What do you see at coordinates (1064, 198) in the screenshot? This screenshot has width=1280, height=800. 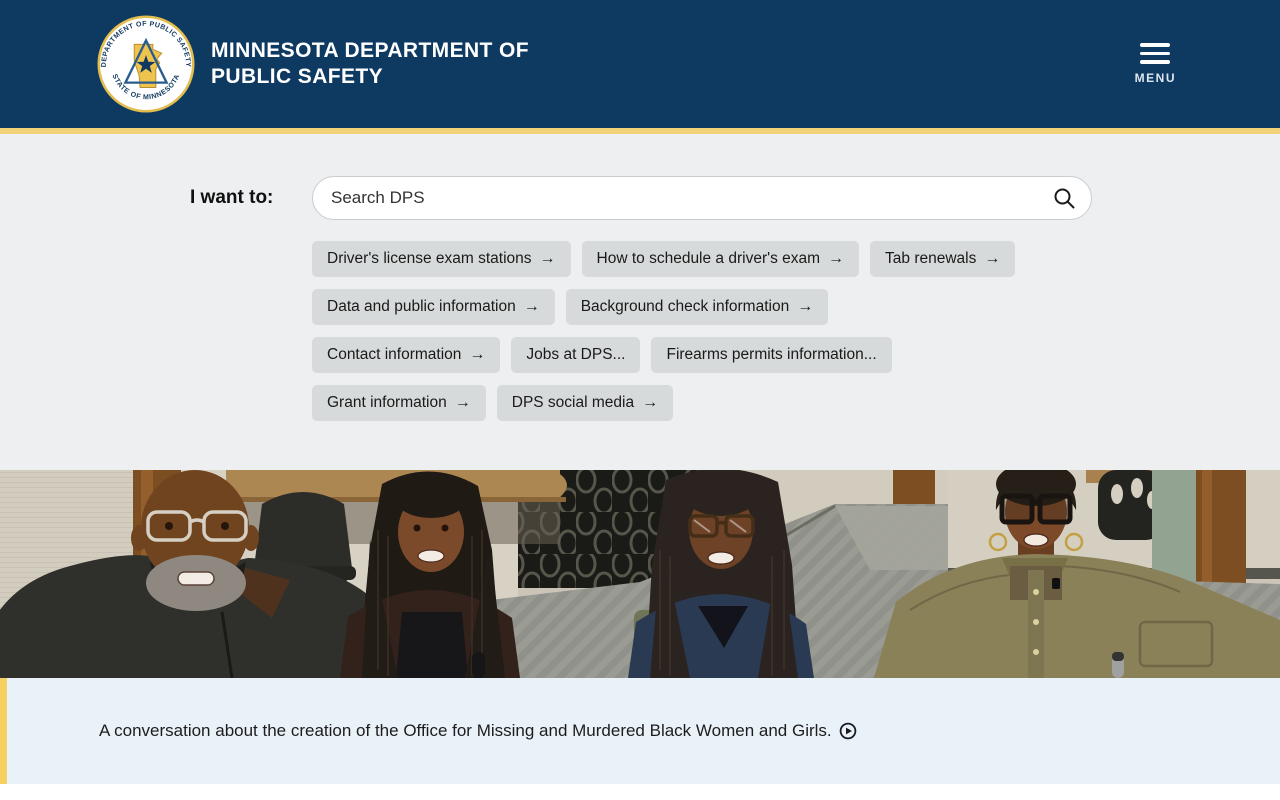 I see `search-icon` at bounding box center [1064, 198].